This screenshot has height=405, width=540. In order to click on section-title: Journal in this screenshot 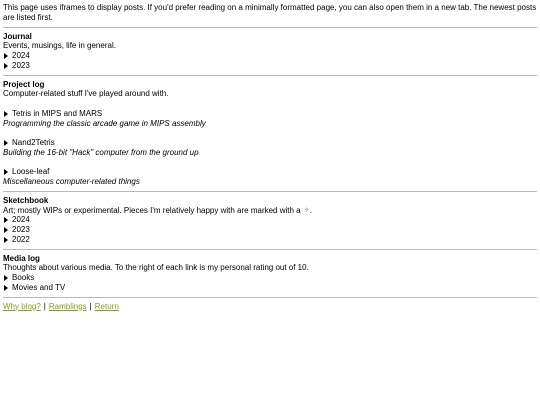, I will do `click(17, 36)`.